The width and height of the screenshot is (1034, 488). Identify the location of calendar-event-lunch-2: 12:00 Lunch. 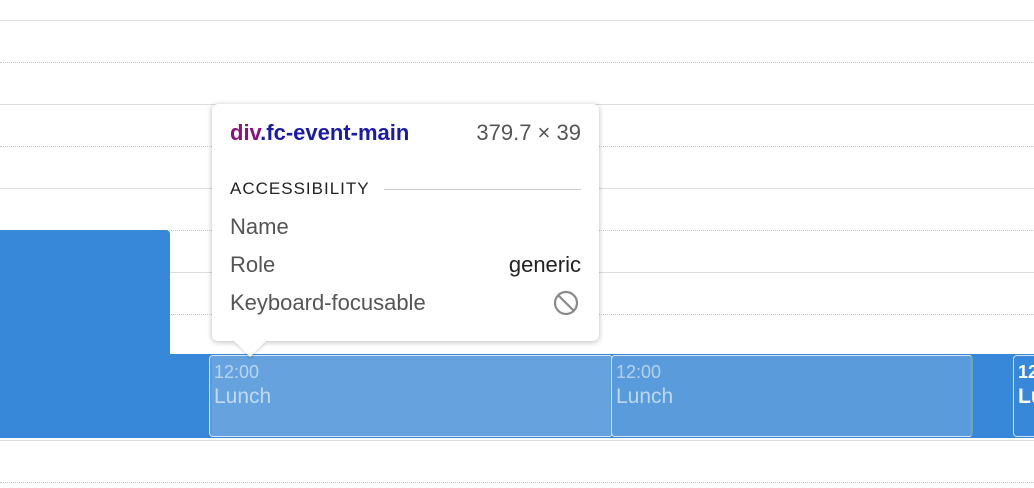
(792, 396).